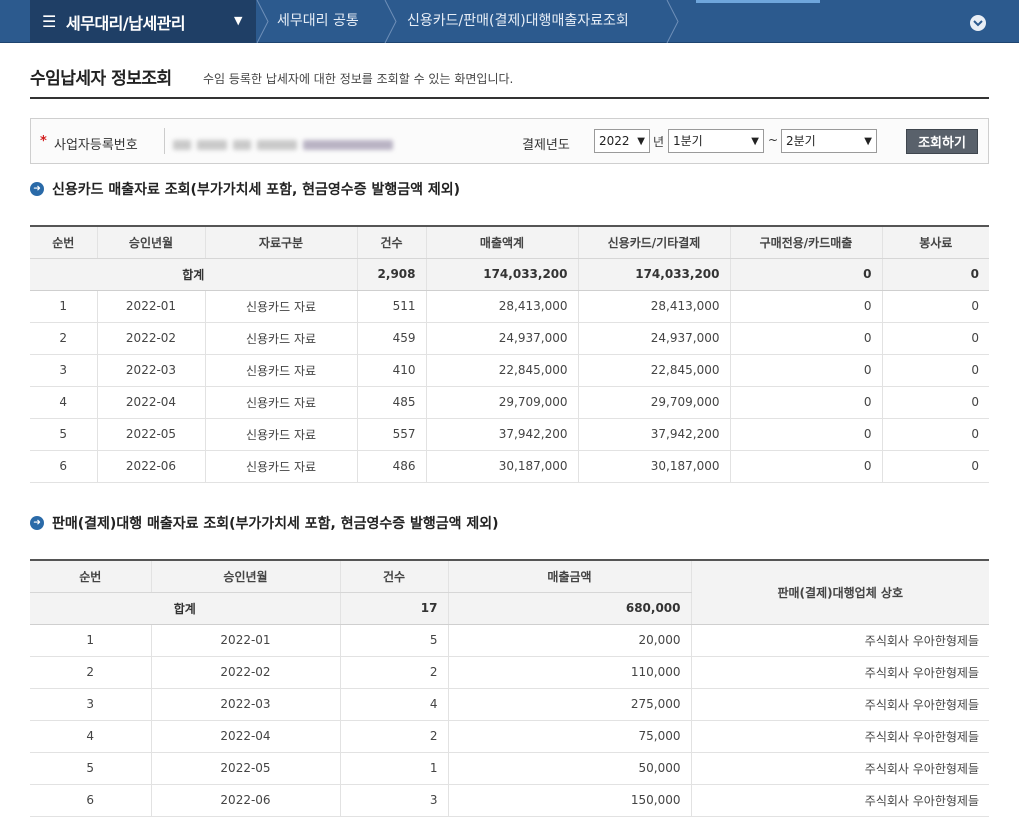 The height and width of the screenshot is (826, 1019). What do you see at coordinates (509, 141) in the screenshot?
I see `search-panel: * 사업자등록번호 결제년도 2022 ▼ 년 1분기 ▼ ~ 2분기 ▼ 조회하기` at bounding box center [509, 141].